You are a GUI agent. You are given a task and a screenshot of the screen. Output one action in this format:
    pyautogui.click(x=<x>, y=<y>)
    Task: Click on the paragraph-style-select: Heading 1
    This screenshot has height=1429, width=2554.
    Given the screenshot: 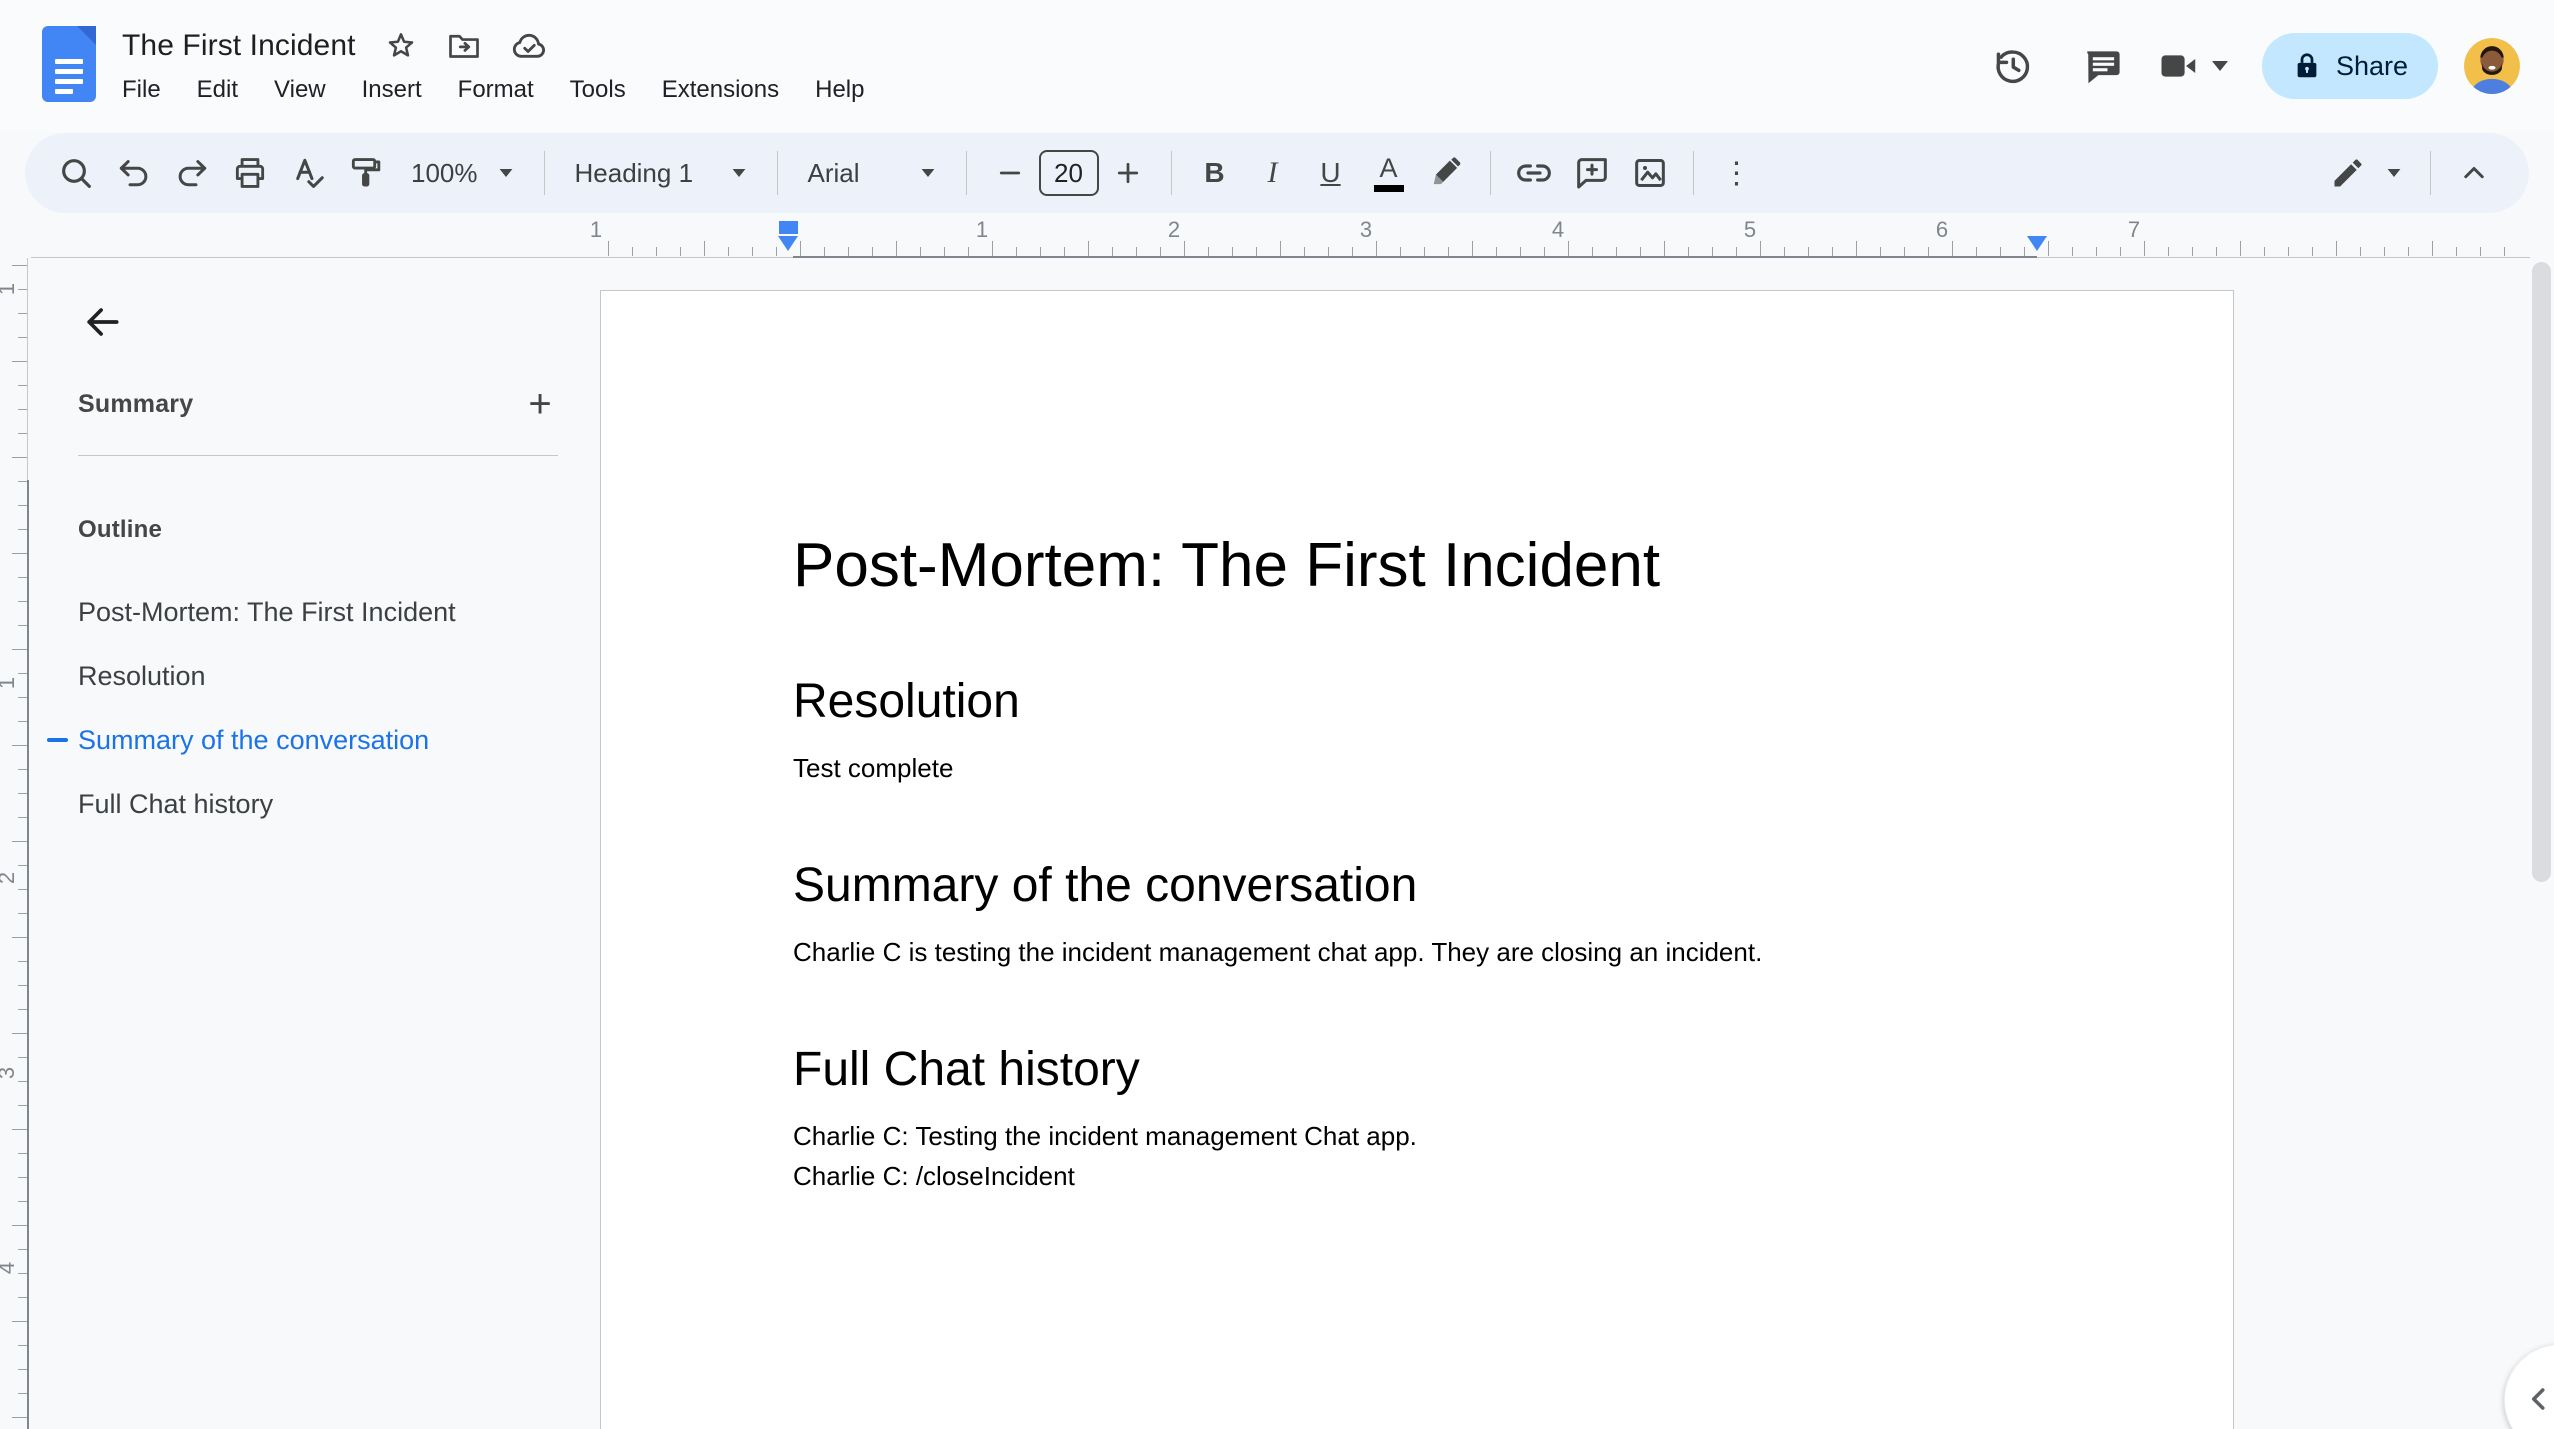 What is the action you would take?
    pyautogui.click(x=661, y=173)
    